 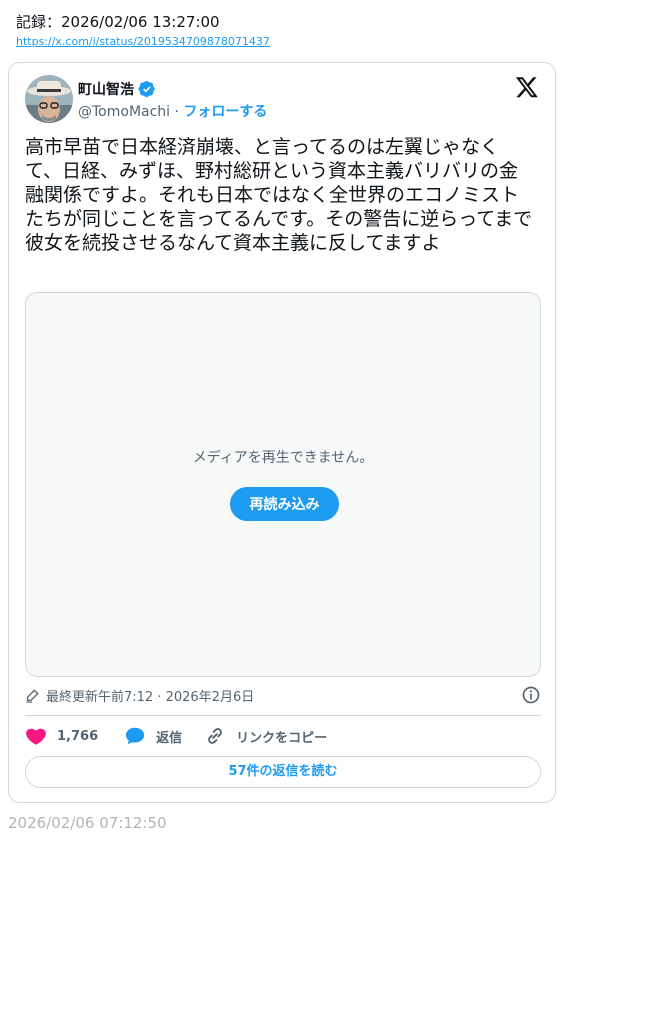 What do you see at coordinates (36, 736) in the screenshot?
I see `heart-icon` at bounding box center [36, 736].